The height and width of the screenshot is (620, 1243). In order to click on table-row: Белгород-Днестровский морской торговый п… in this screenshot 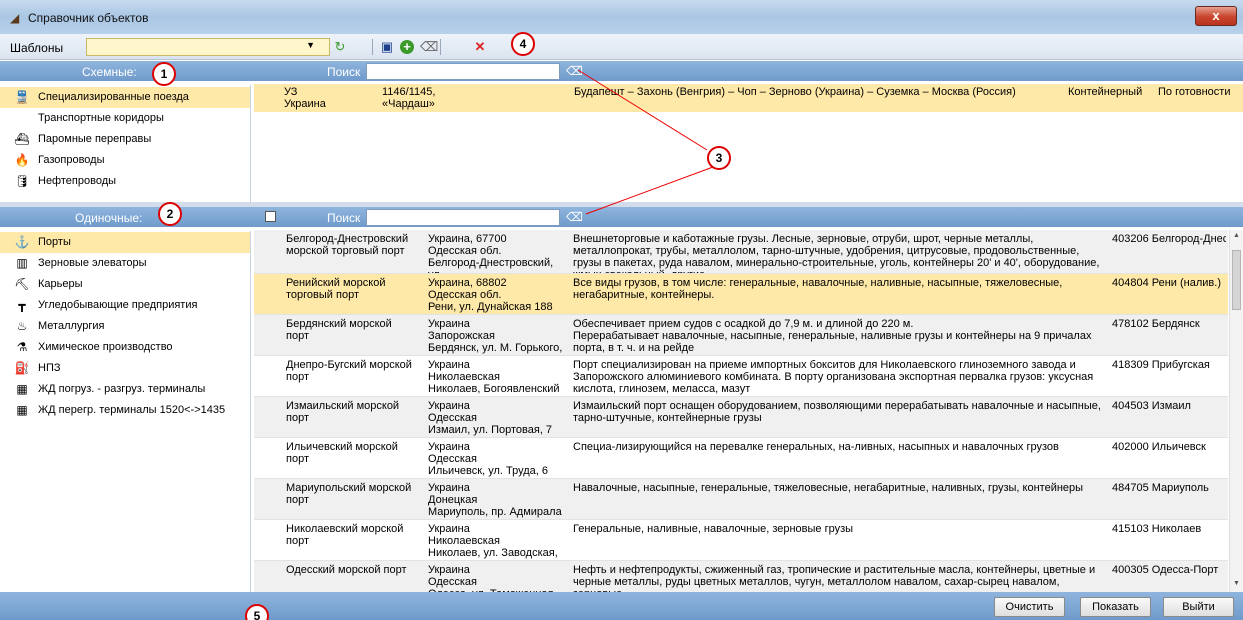, I will do `click(741, 252)`.